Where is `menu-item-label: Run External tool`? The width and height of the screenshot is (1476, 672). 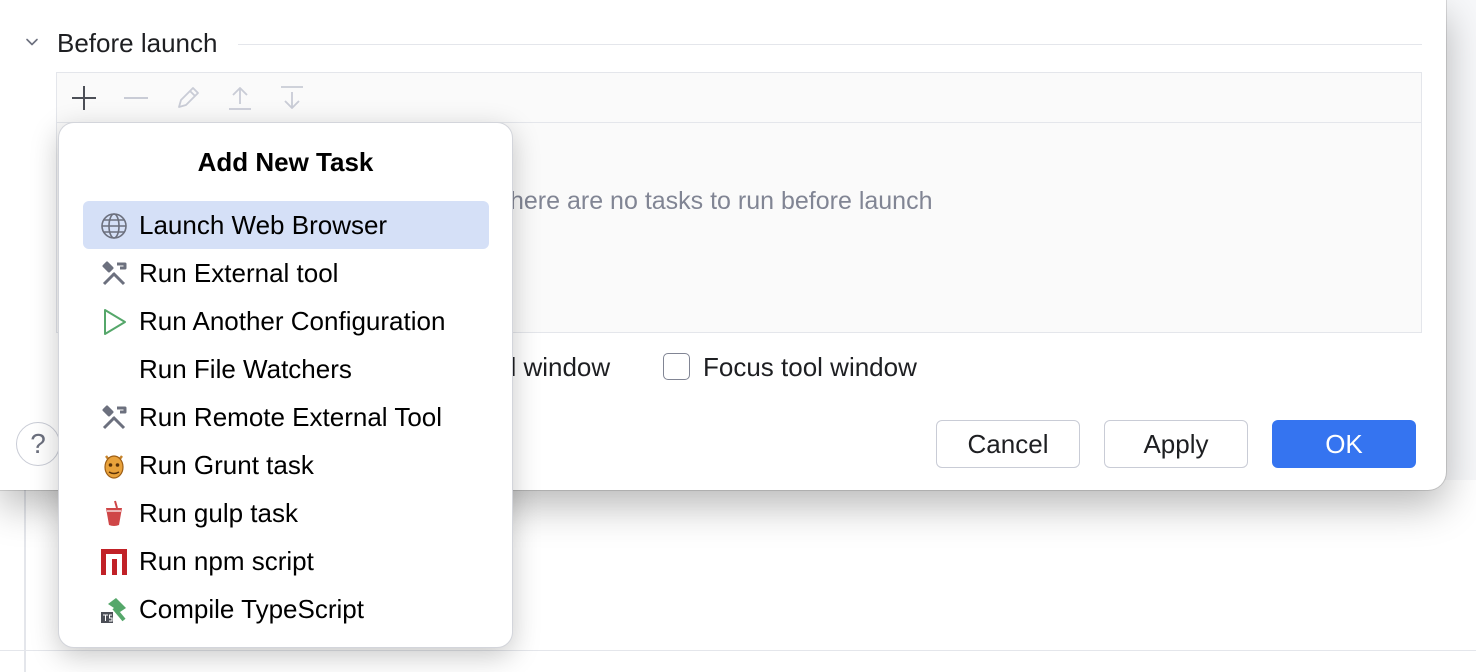 menu-item-label: Run External tool is located at coordinates (239, 273).